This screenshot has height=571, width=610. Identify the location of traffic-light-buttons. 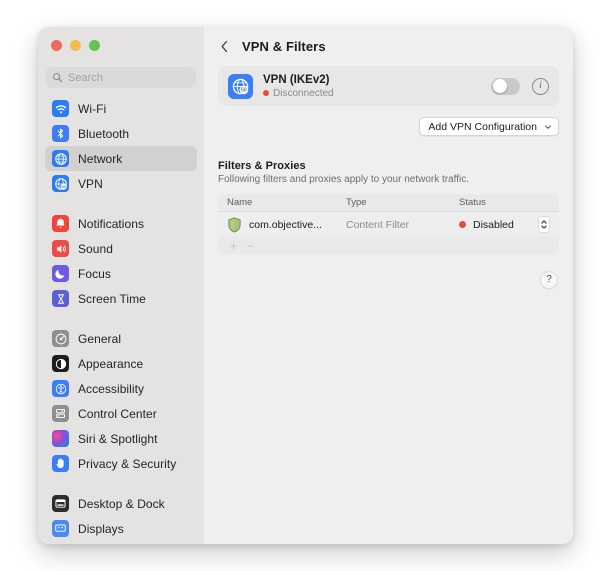
(75, 45).